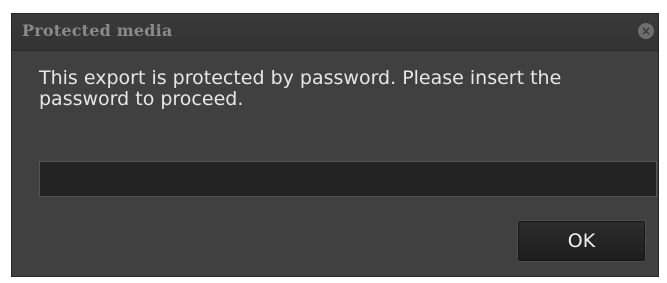  Describe the element at coordinates (646, 31) in the screenshot. I see `close-icon: ×` at that location.